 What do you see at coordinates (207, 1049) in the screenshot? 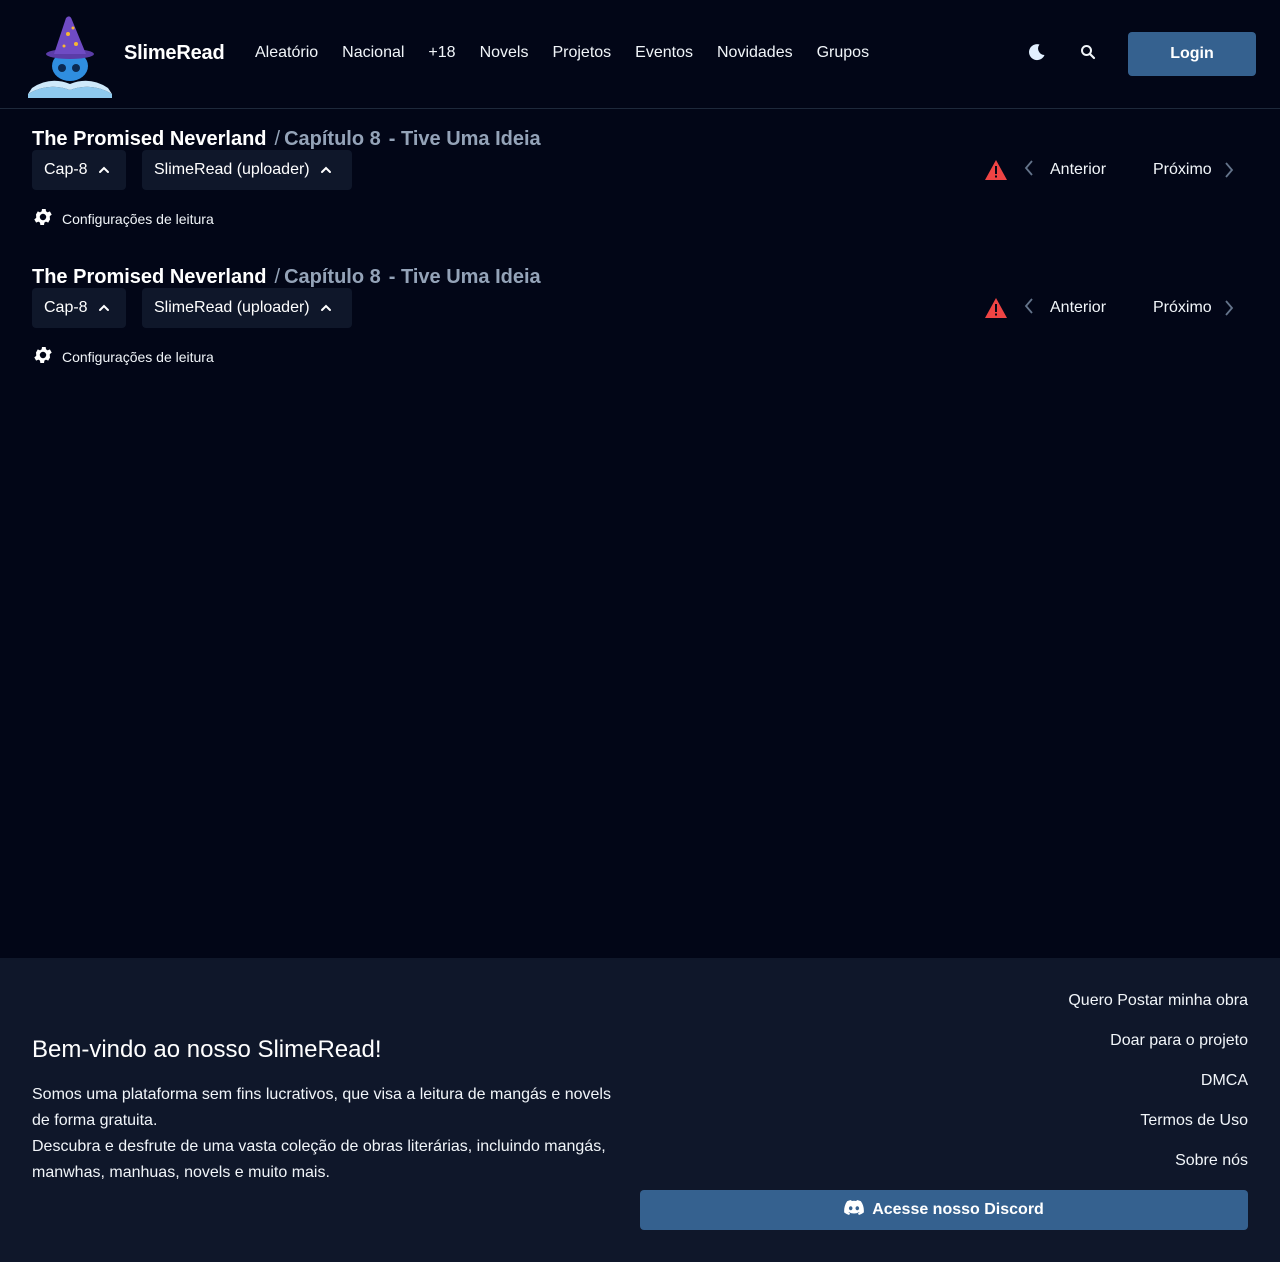
I see `footer-welcome-heading: Bem-vindo ao nosso SlimeRead!` at bounding box center [207, 1049].